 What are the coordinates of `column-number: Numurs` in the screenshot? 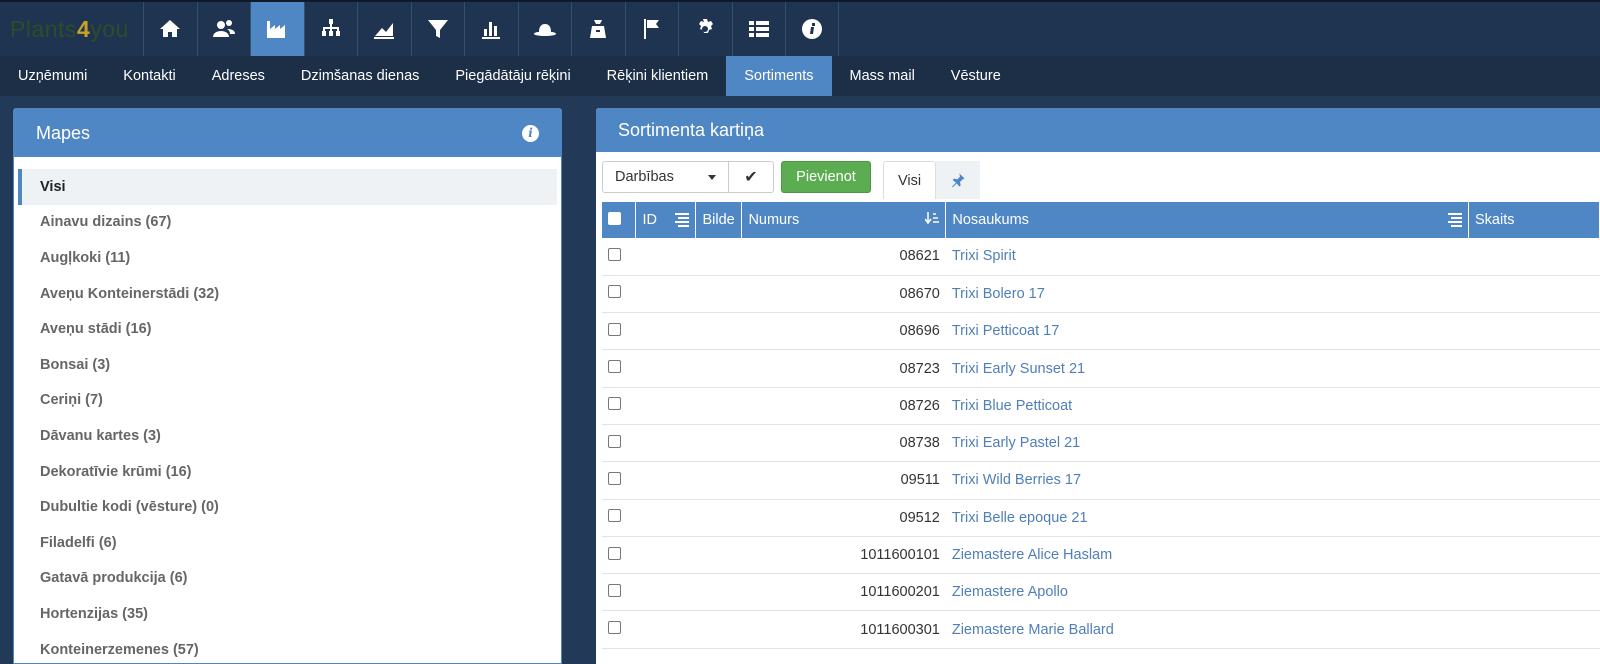 It's located at (844, 220).